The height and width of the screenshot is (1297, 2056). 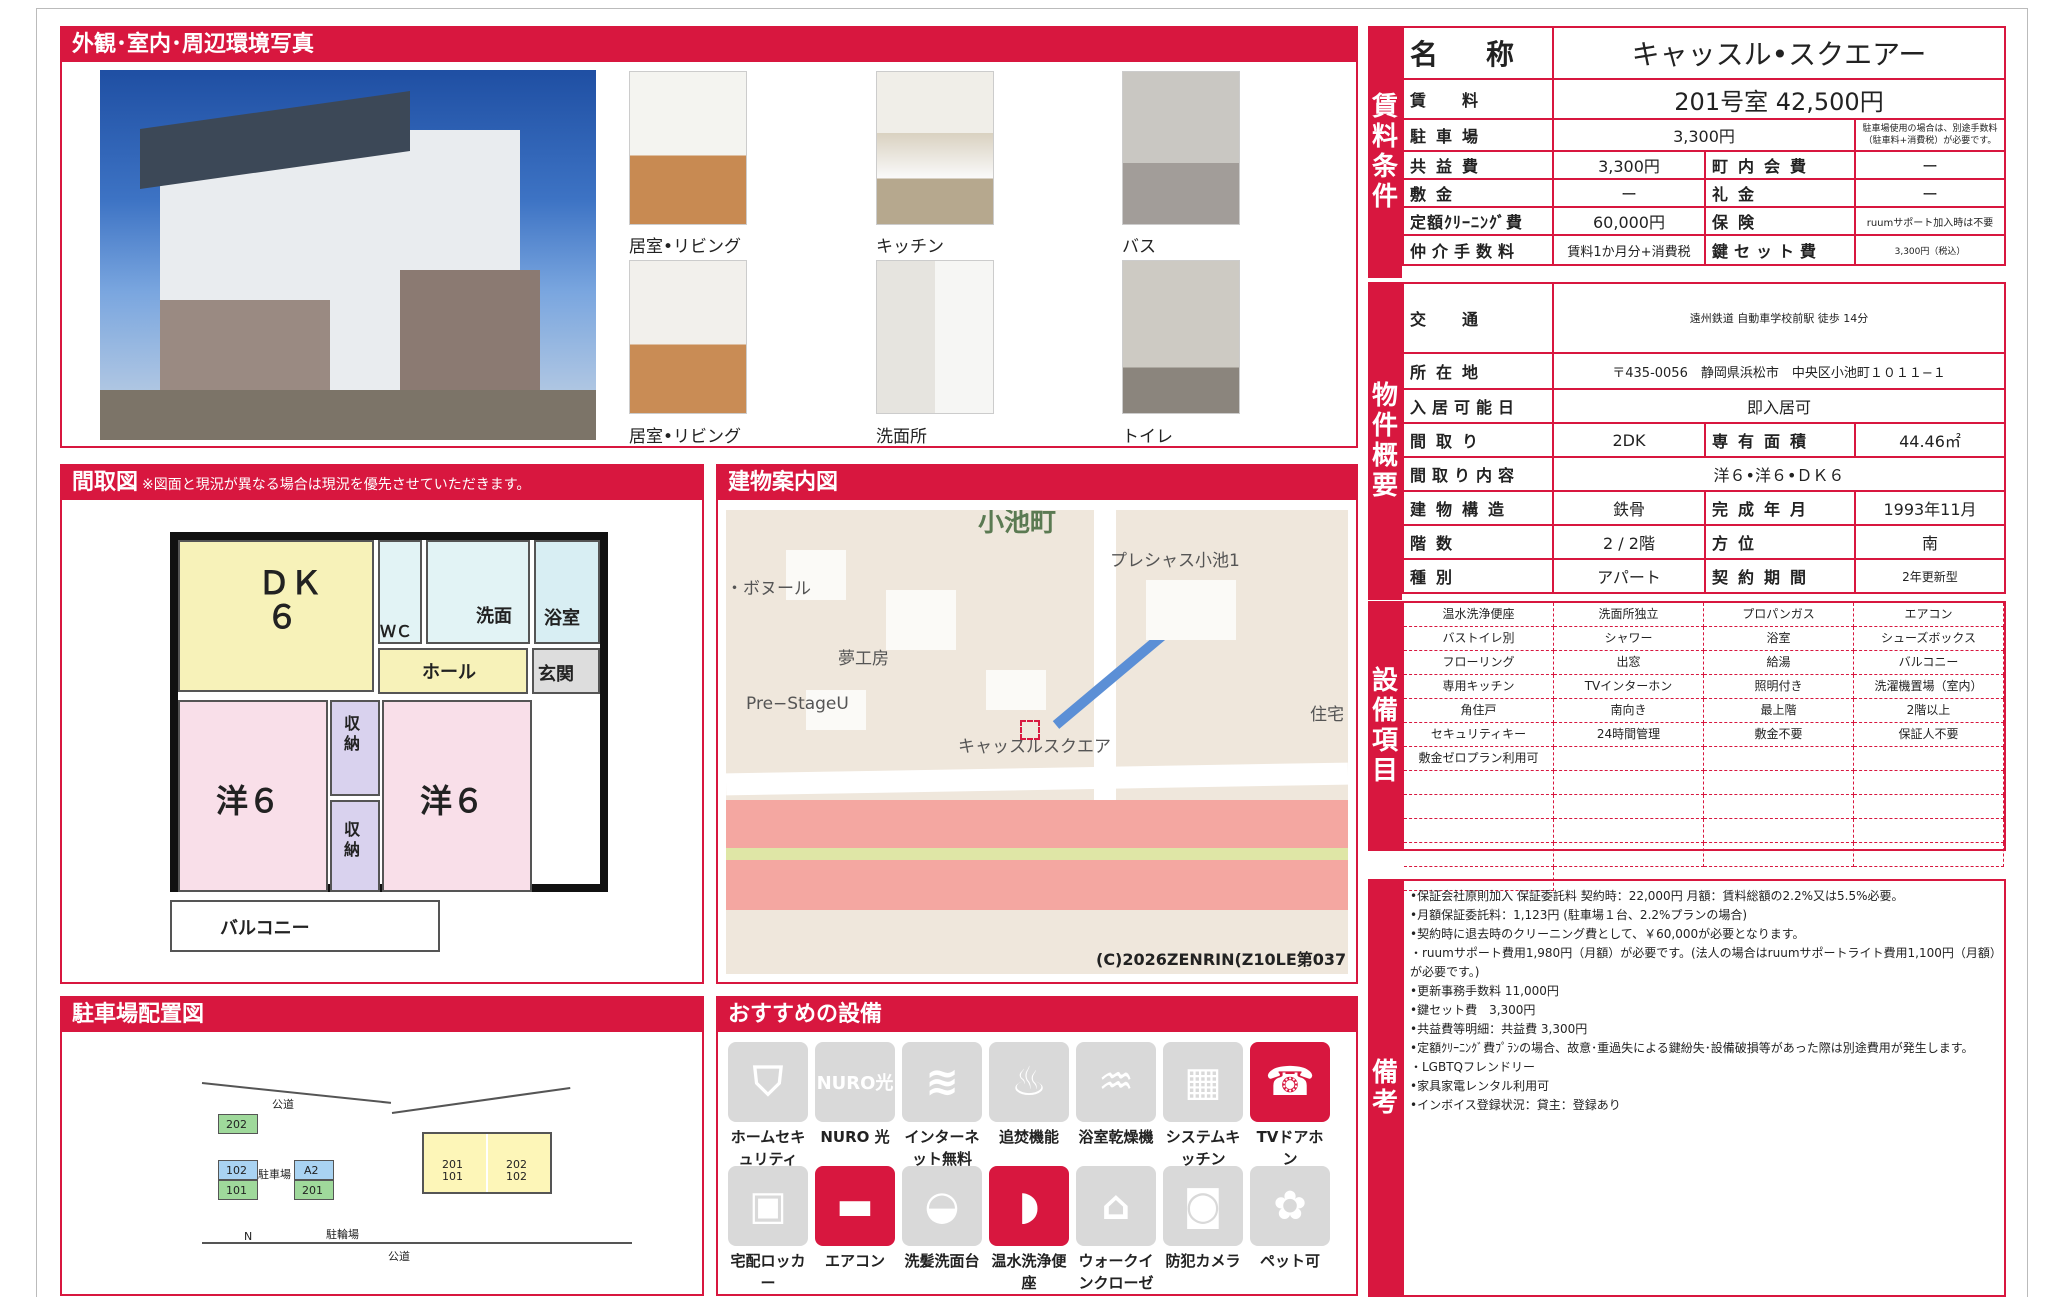 What do you see at coordinates (248, 801) in the screenshot?
I see `room-western-1: 洋６` at bounding box center [248, 801].